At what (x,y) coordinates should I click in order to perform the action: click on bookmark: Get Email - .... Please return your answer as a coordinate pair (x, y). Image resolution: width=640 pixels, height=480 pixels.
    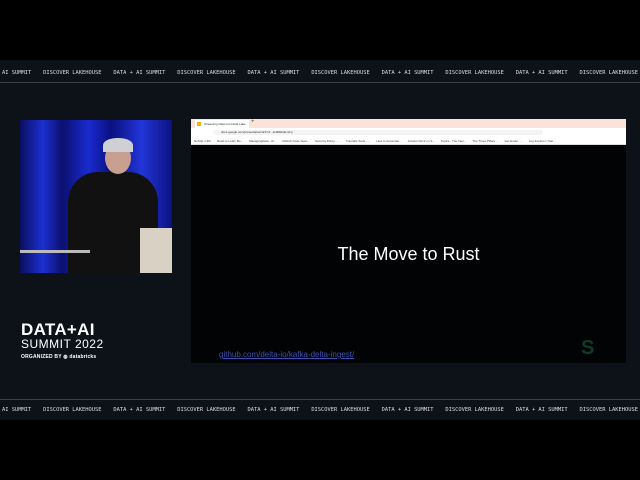
    Looking at the image, I should click on (513, 141).